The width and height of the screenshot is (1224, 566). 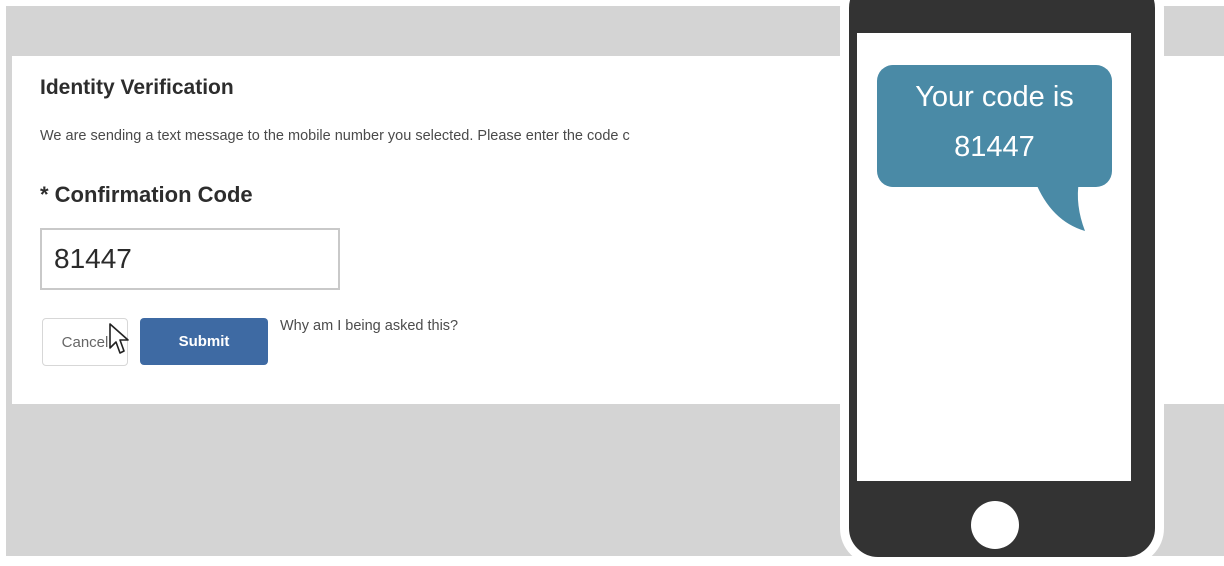 What do you see at coordinates (994, 97) in the screenshot?
I see `sms-message-line1: Your code is` at bounding box center [994, 97].